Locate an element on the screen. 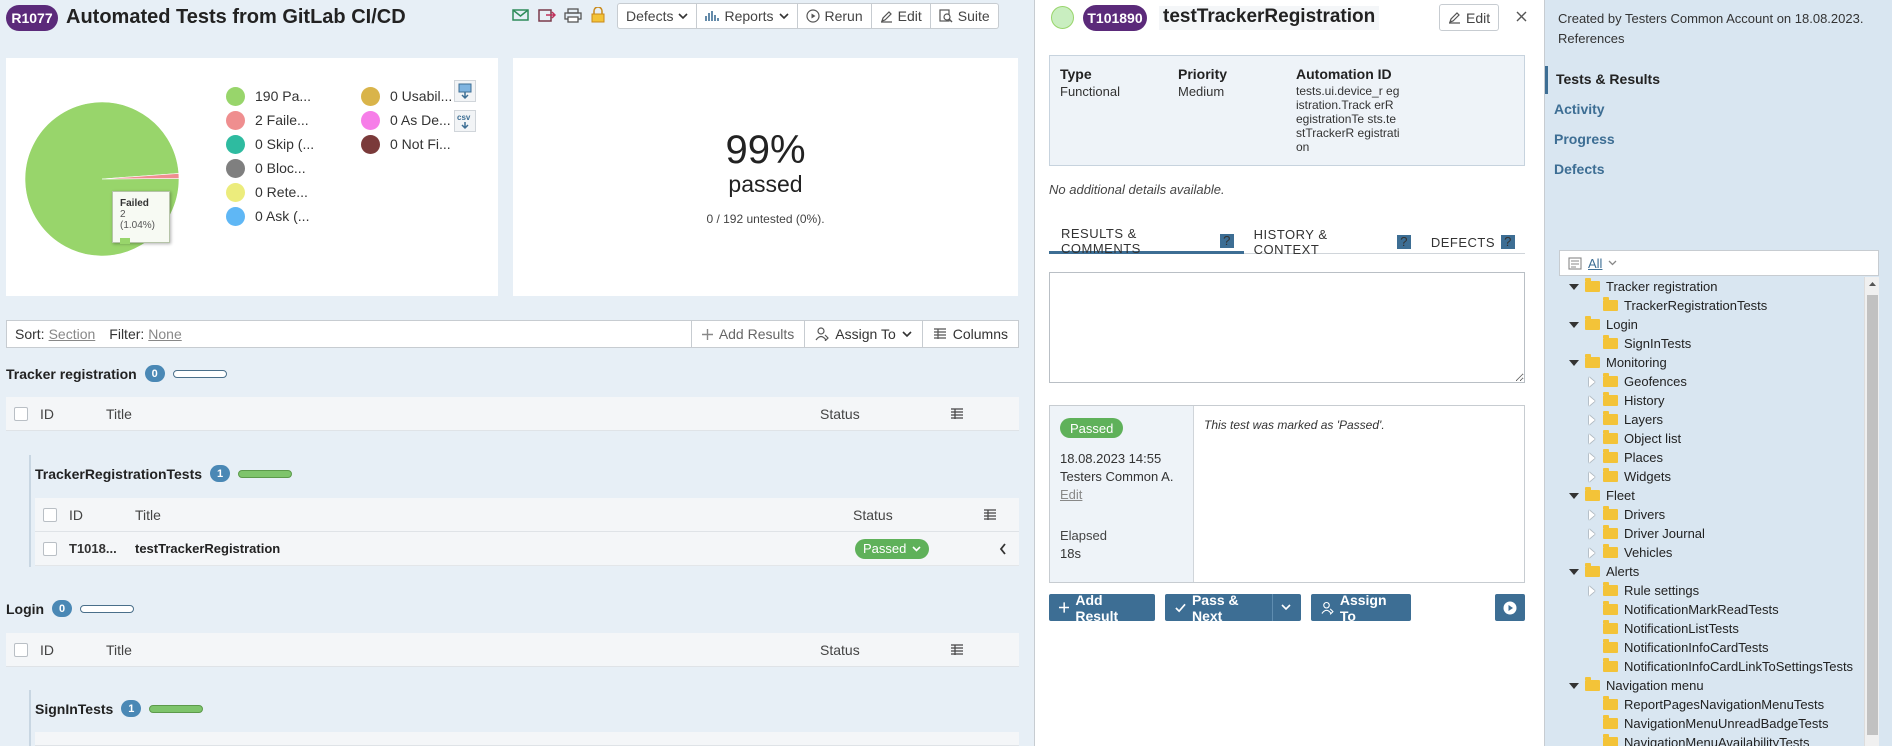 The image size is (1892, 746). close-icon is located at coordinates (1521, 16).